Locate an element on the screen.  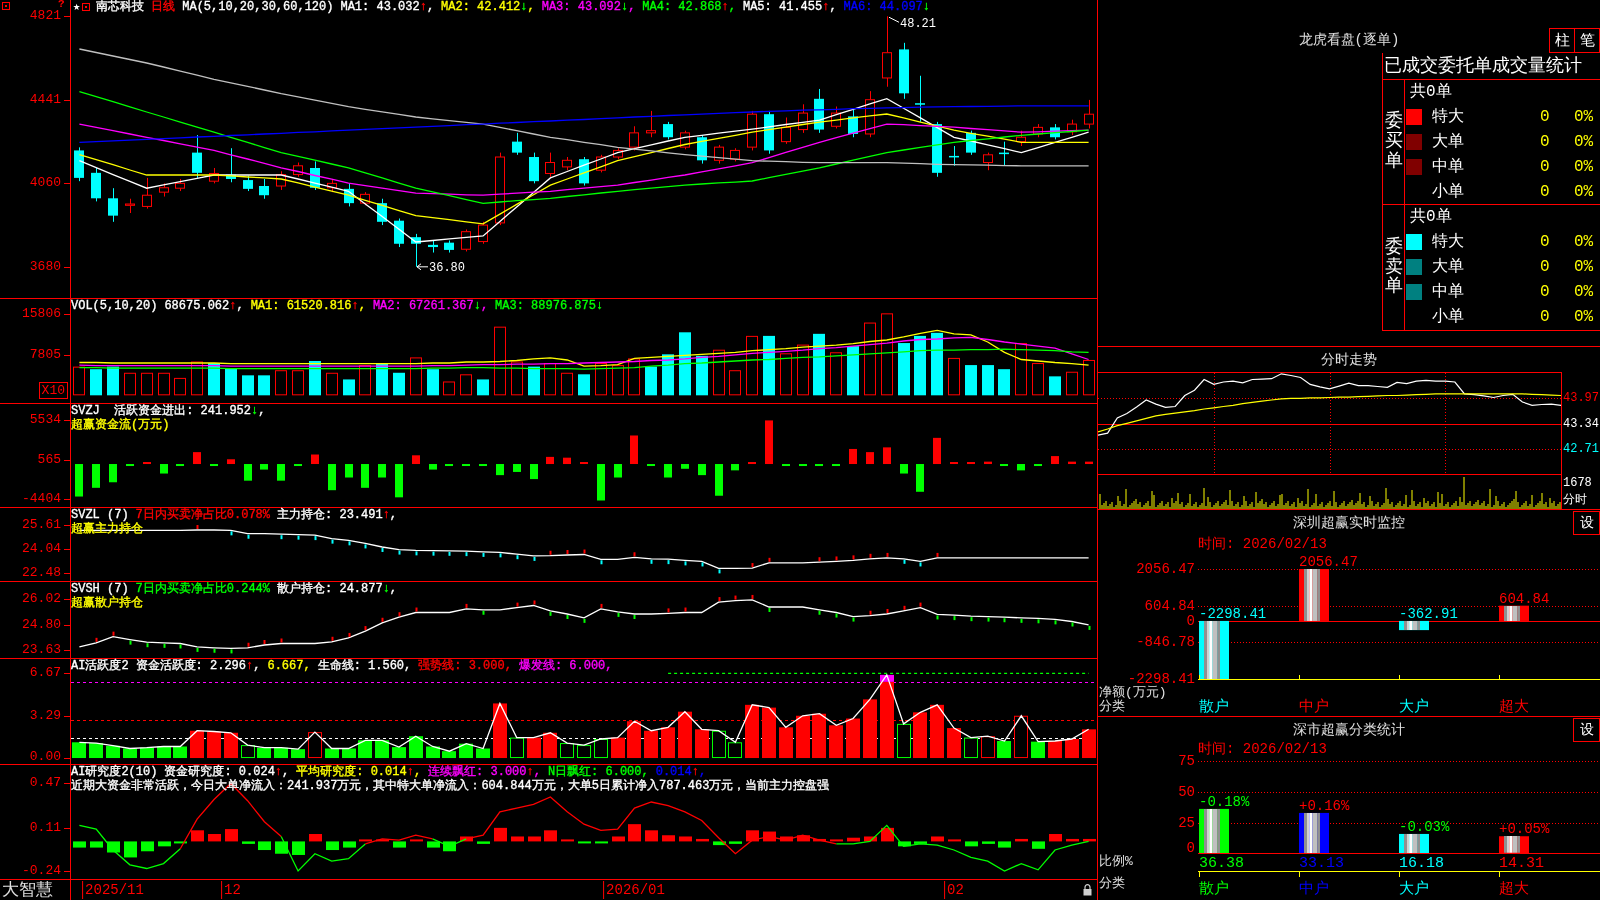
view-toggle-button: 笔 is located at coordinates (1587, 40).